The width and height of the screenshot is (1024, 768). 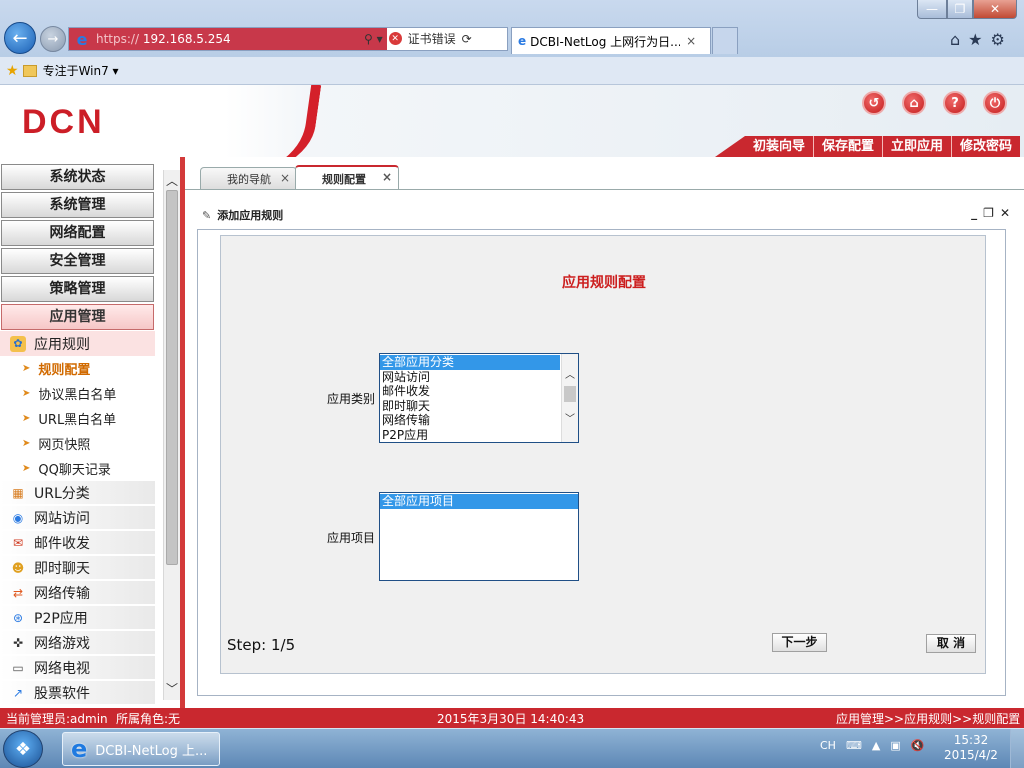 I want to click on start-button: ❖, so click(x=23, y=749).